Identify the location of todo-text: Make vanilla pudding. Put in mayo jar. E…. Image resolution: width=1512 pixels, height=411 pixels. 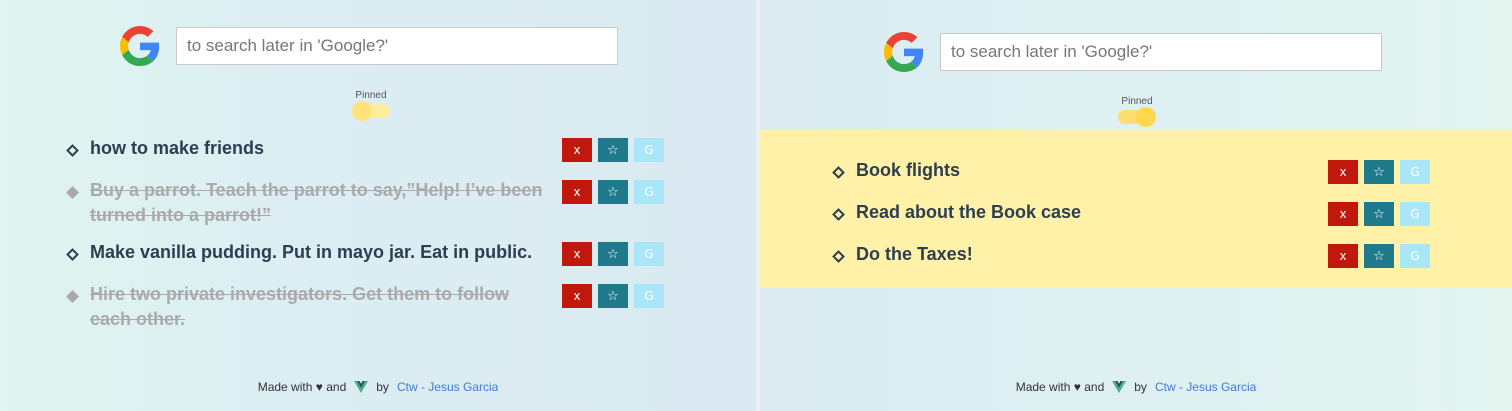
(311, 252).